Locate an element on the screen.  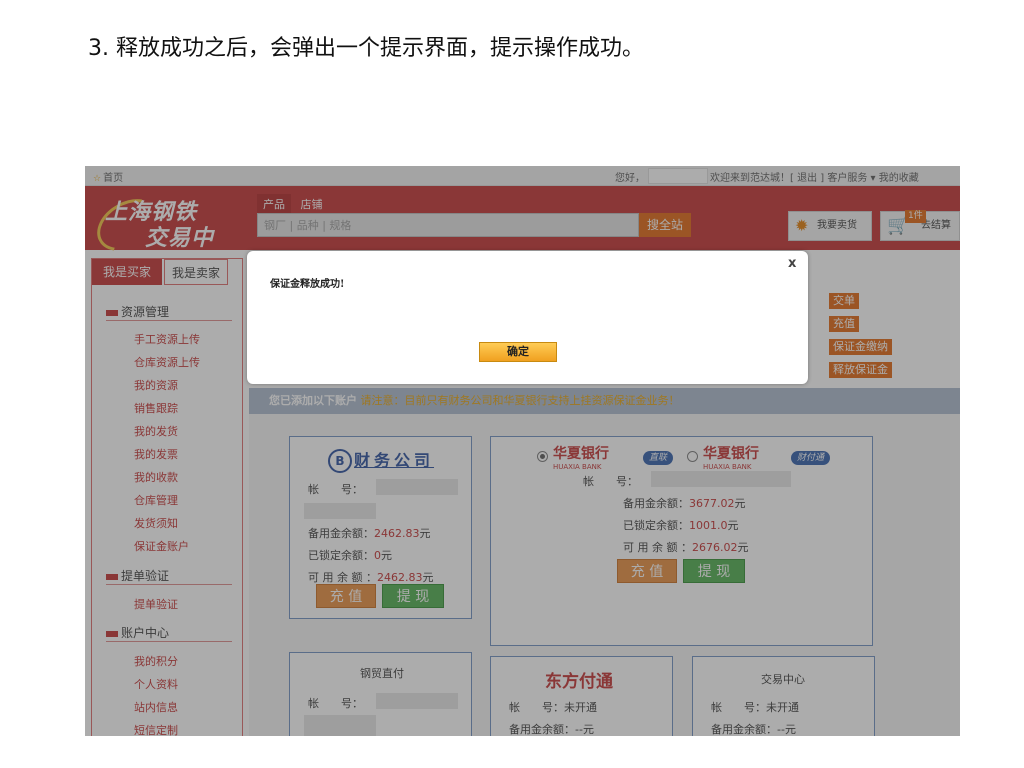
success-dialog: 保证金释放成功! x 确定 is located at coordinates (527, 317).